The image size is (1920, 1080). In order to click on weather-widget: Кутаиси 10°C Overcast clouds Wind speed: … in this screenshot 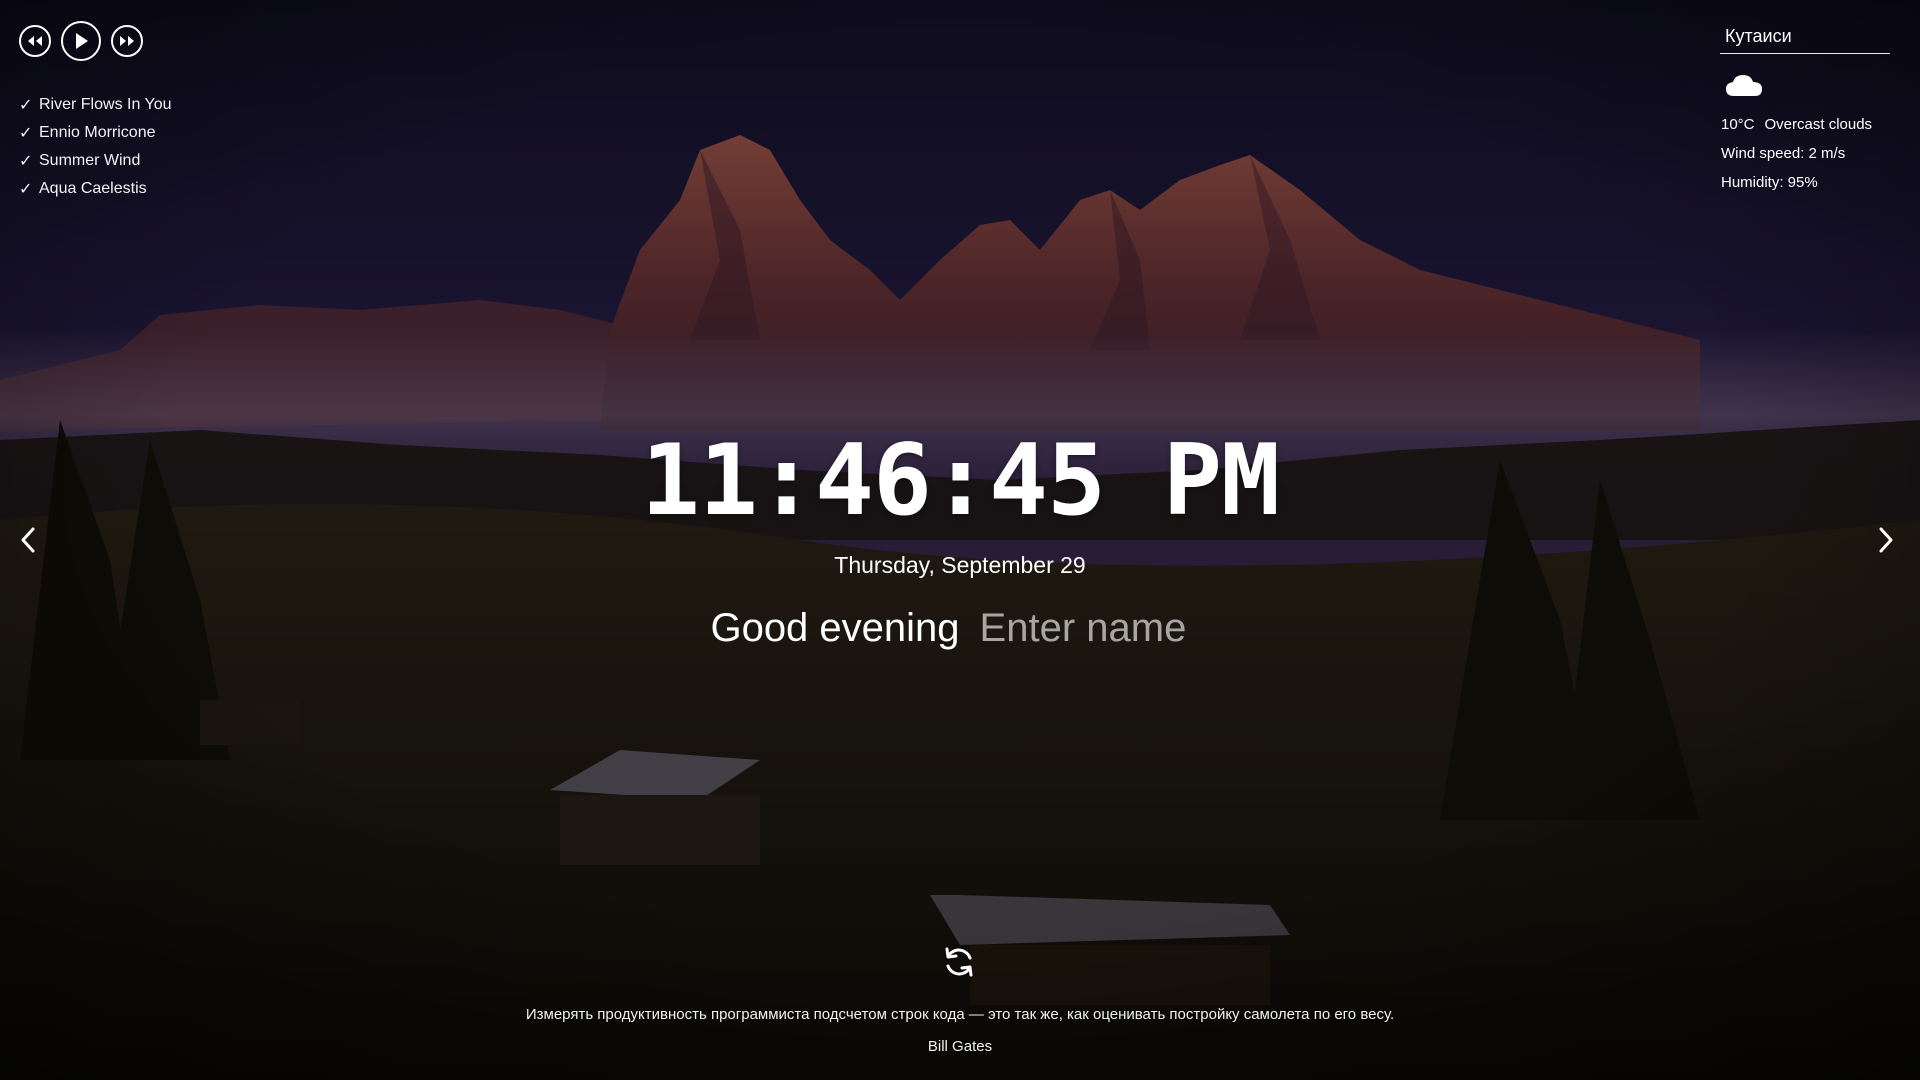, I will do `click(1805, 110)`.